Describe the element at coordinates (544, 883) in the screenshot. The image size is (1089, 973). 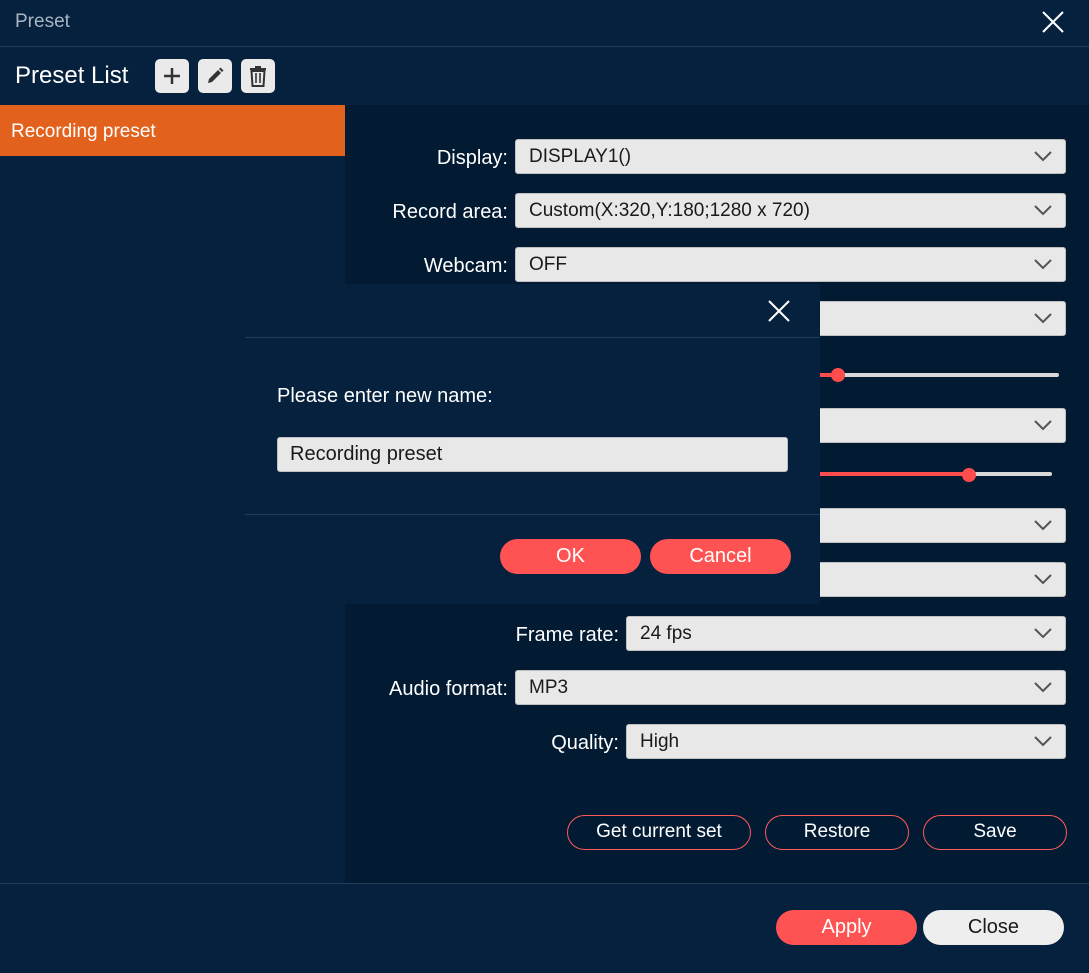
I see `footer-divider` at that location.